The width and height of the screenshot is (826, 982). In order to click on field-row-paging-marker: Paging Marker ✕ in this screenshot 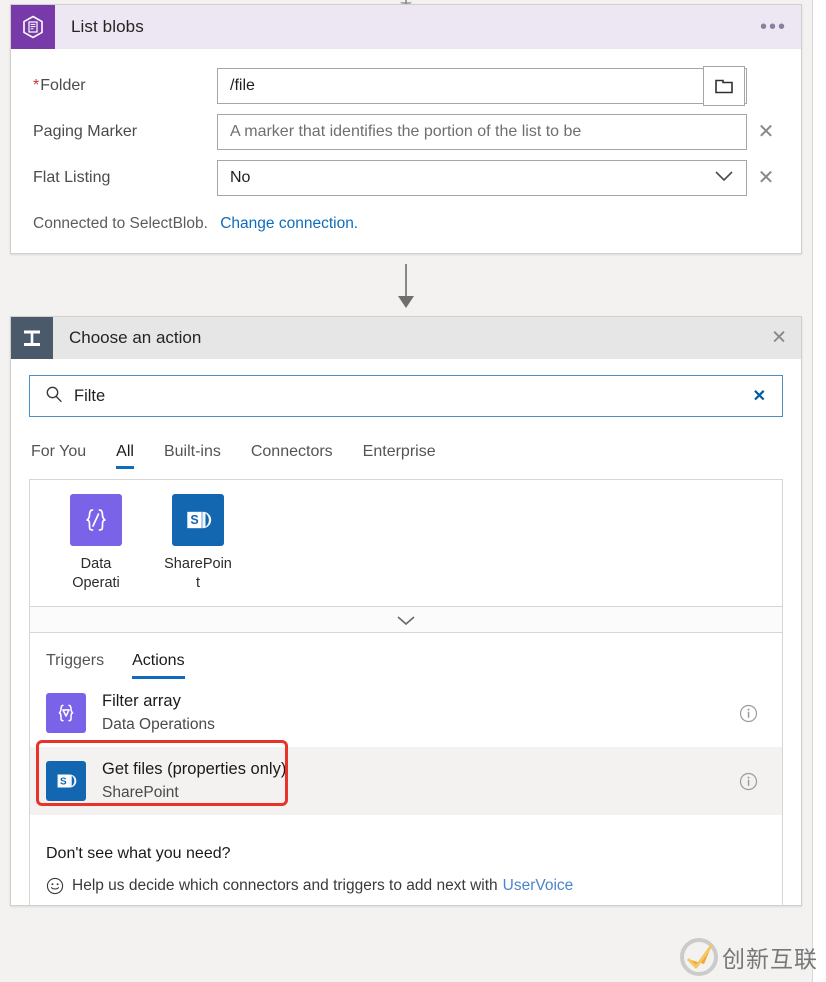, I will do `click(406, 132)`.